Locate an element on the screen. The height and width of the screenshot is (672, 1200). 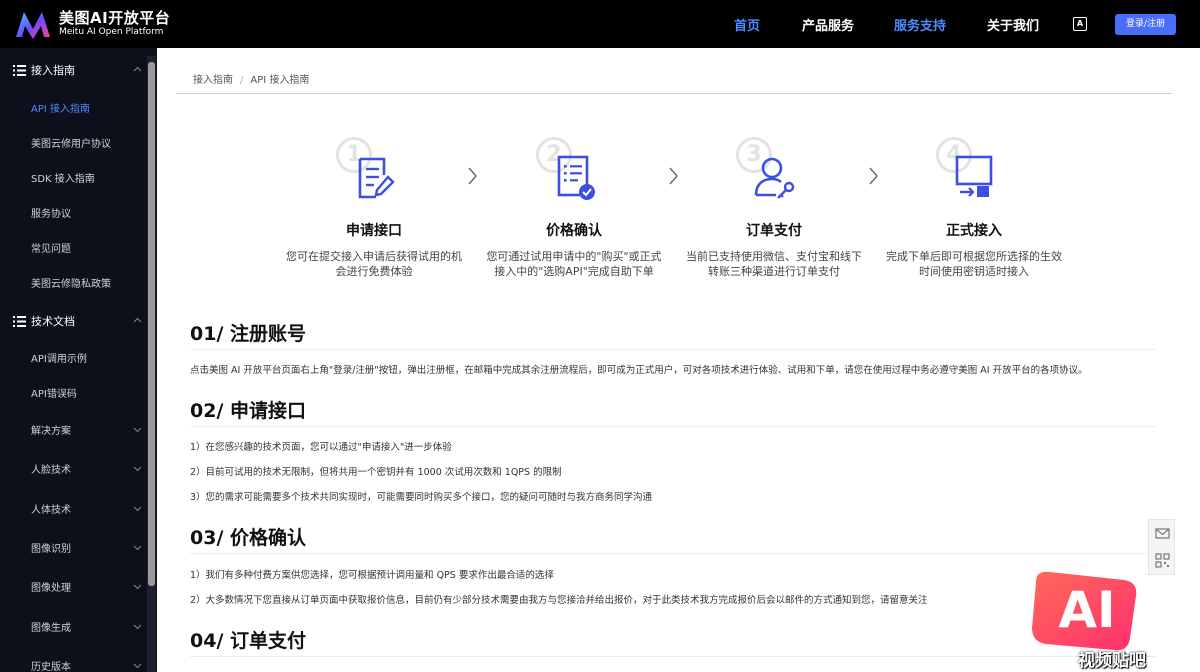
section-title-price: 03/ 价格确认 is located at coordinates (248, 538).